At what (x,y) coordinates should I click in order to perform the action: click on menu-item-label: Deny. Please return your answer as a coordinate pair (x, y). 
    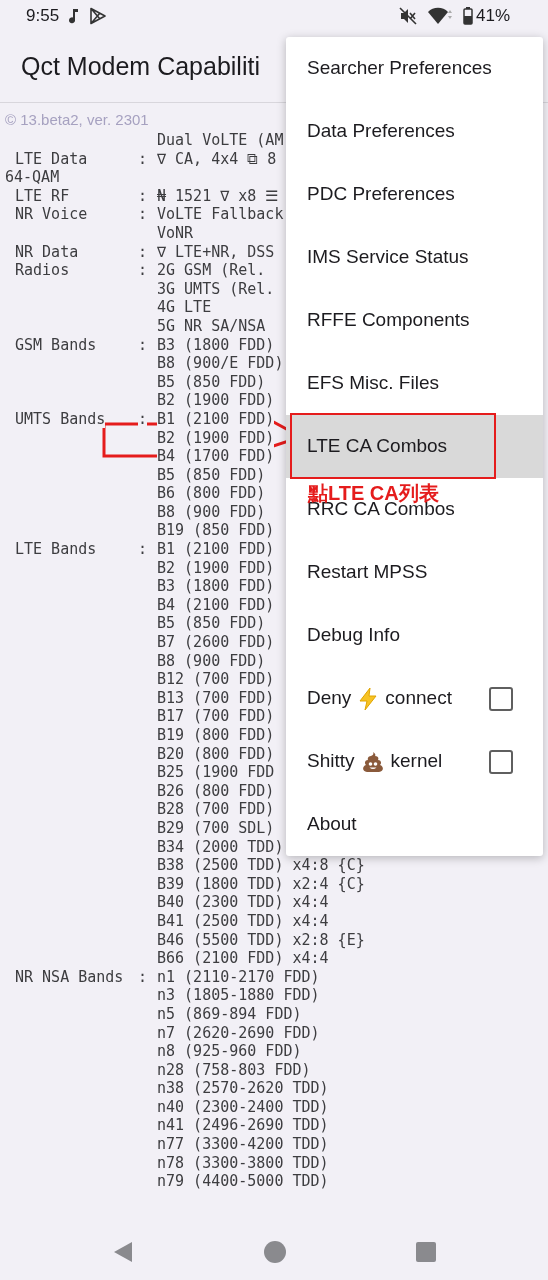
    Looking at the image, I should click on (329, 698).